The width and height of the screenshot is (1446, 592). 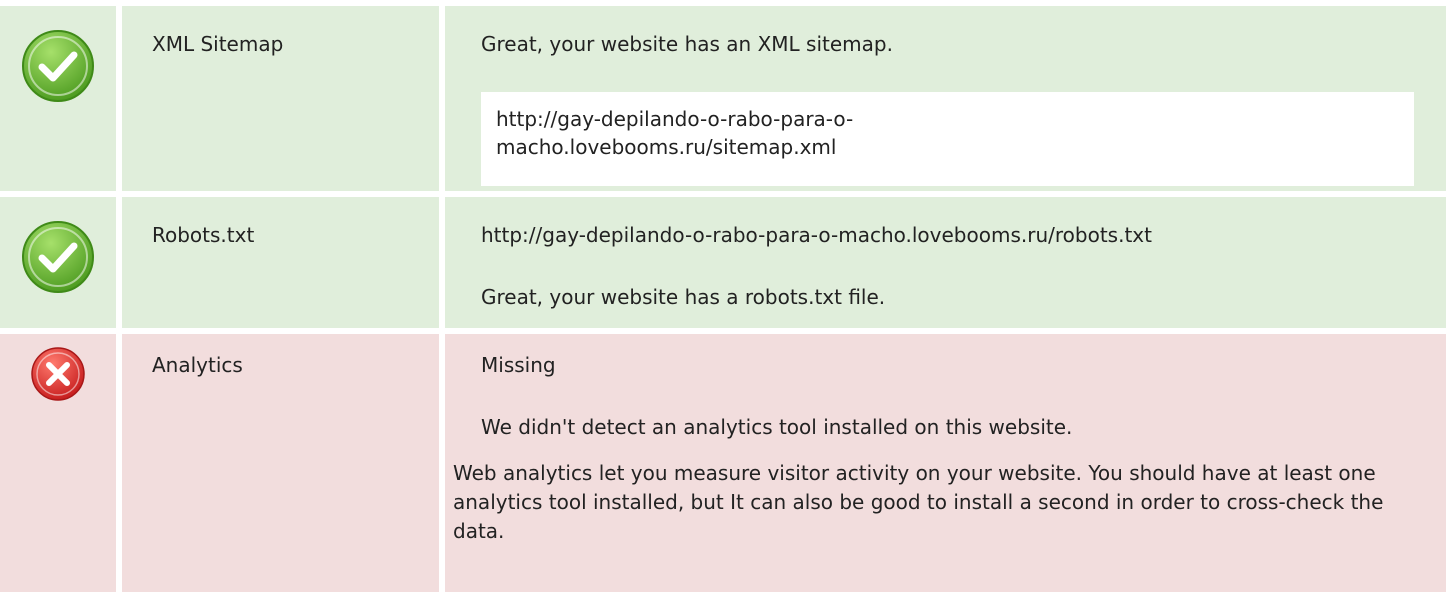 I want to click on check-label: XML Sitemap, so click(x=218, y=44).